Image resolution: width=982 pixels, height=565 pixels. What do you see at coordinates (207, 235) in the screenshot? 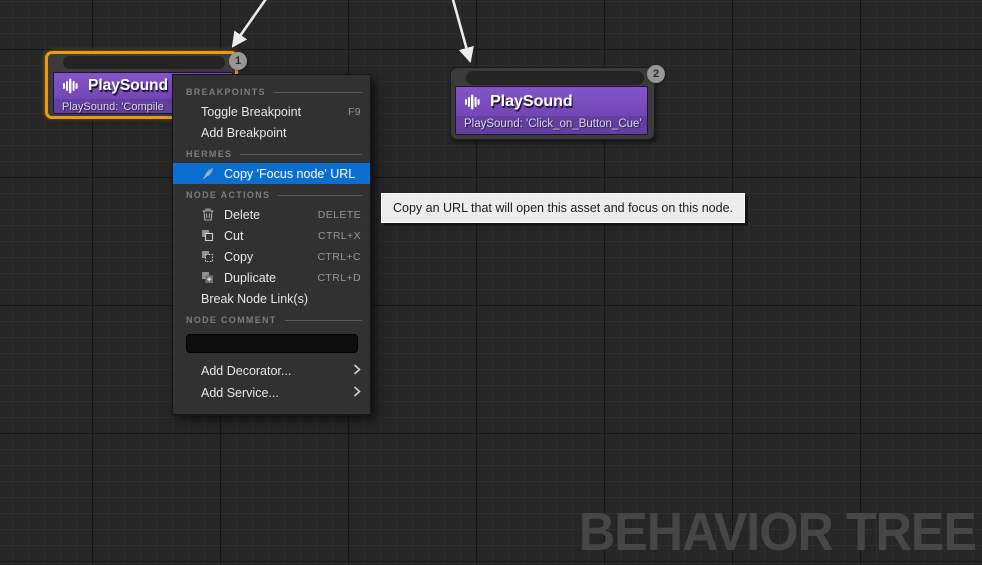
I see `cut-icon` at bounding box center [207, 235].